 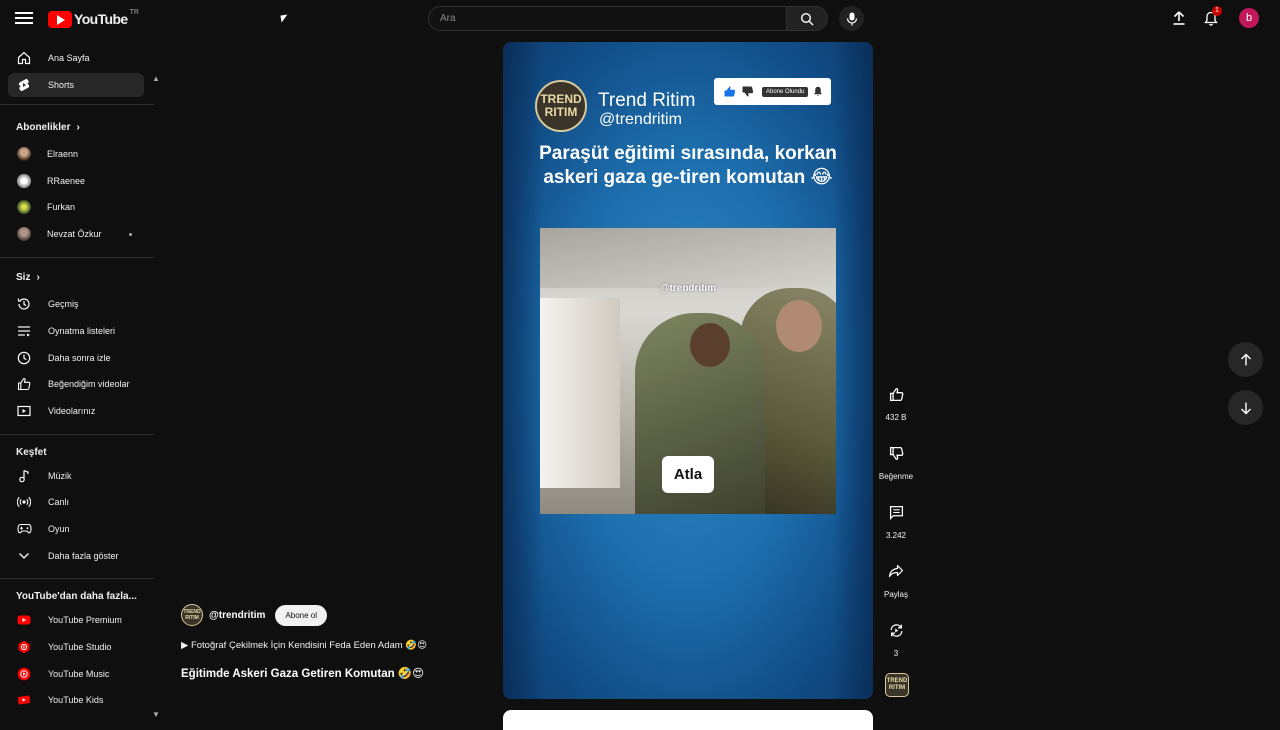 I want to click on next-short-preview, so click(x=688, y=720).